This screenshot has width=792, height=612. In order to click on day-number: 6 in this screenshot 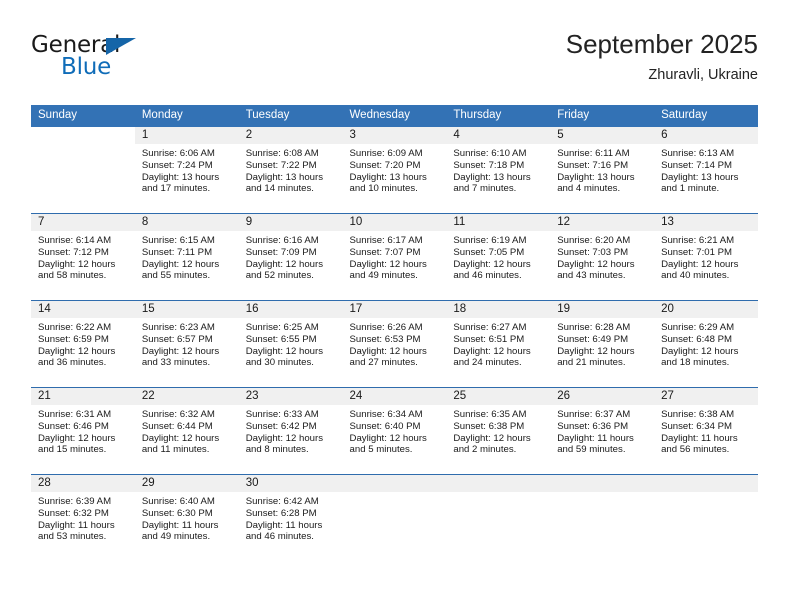, I will do `click(706, 135)`.